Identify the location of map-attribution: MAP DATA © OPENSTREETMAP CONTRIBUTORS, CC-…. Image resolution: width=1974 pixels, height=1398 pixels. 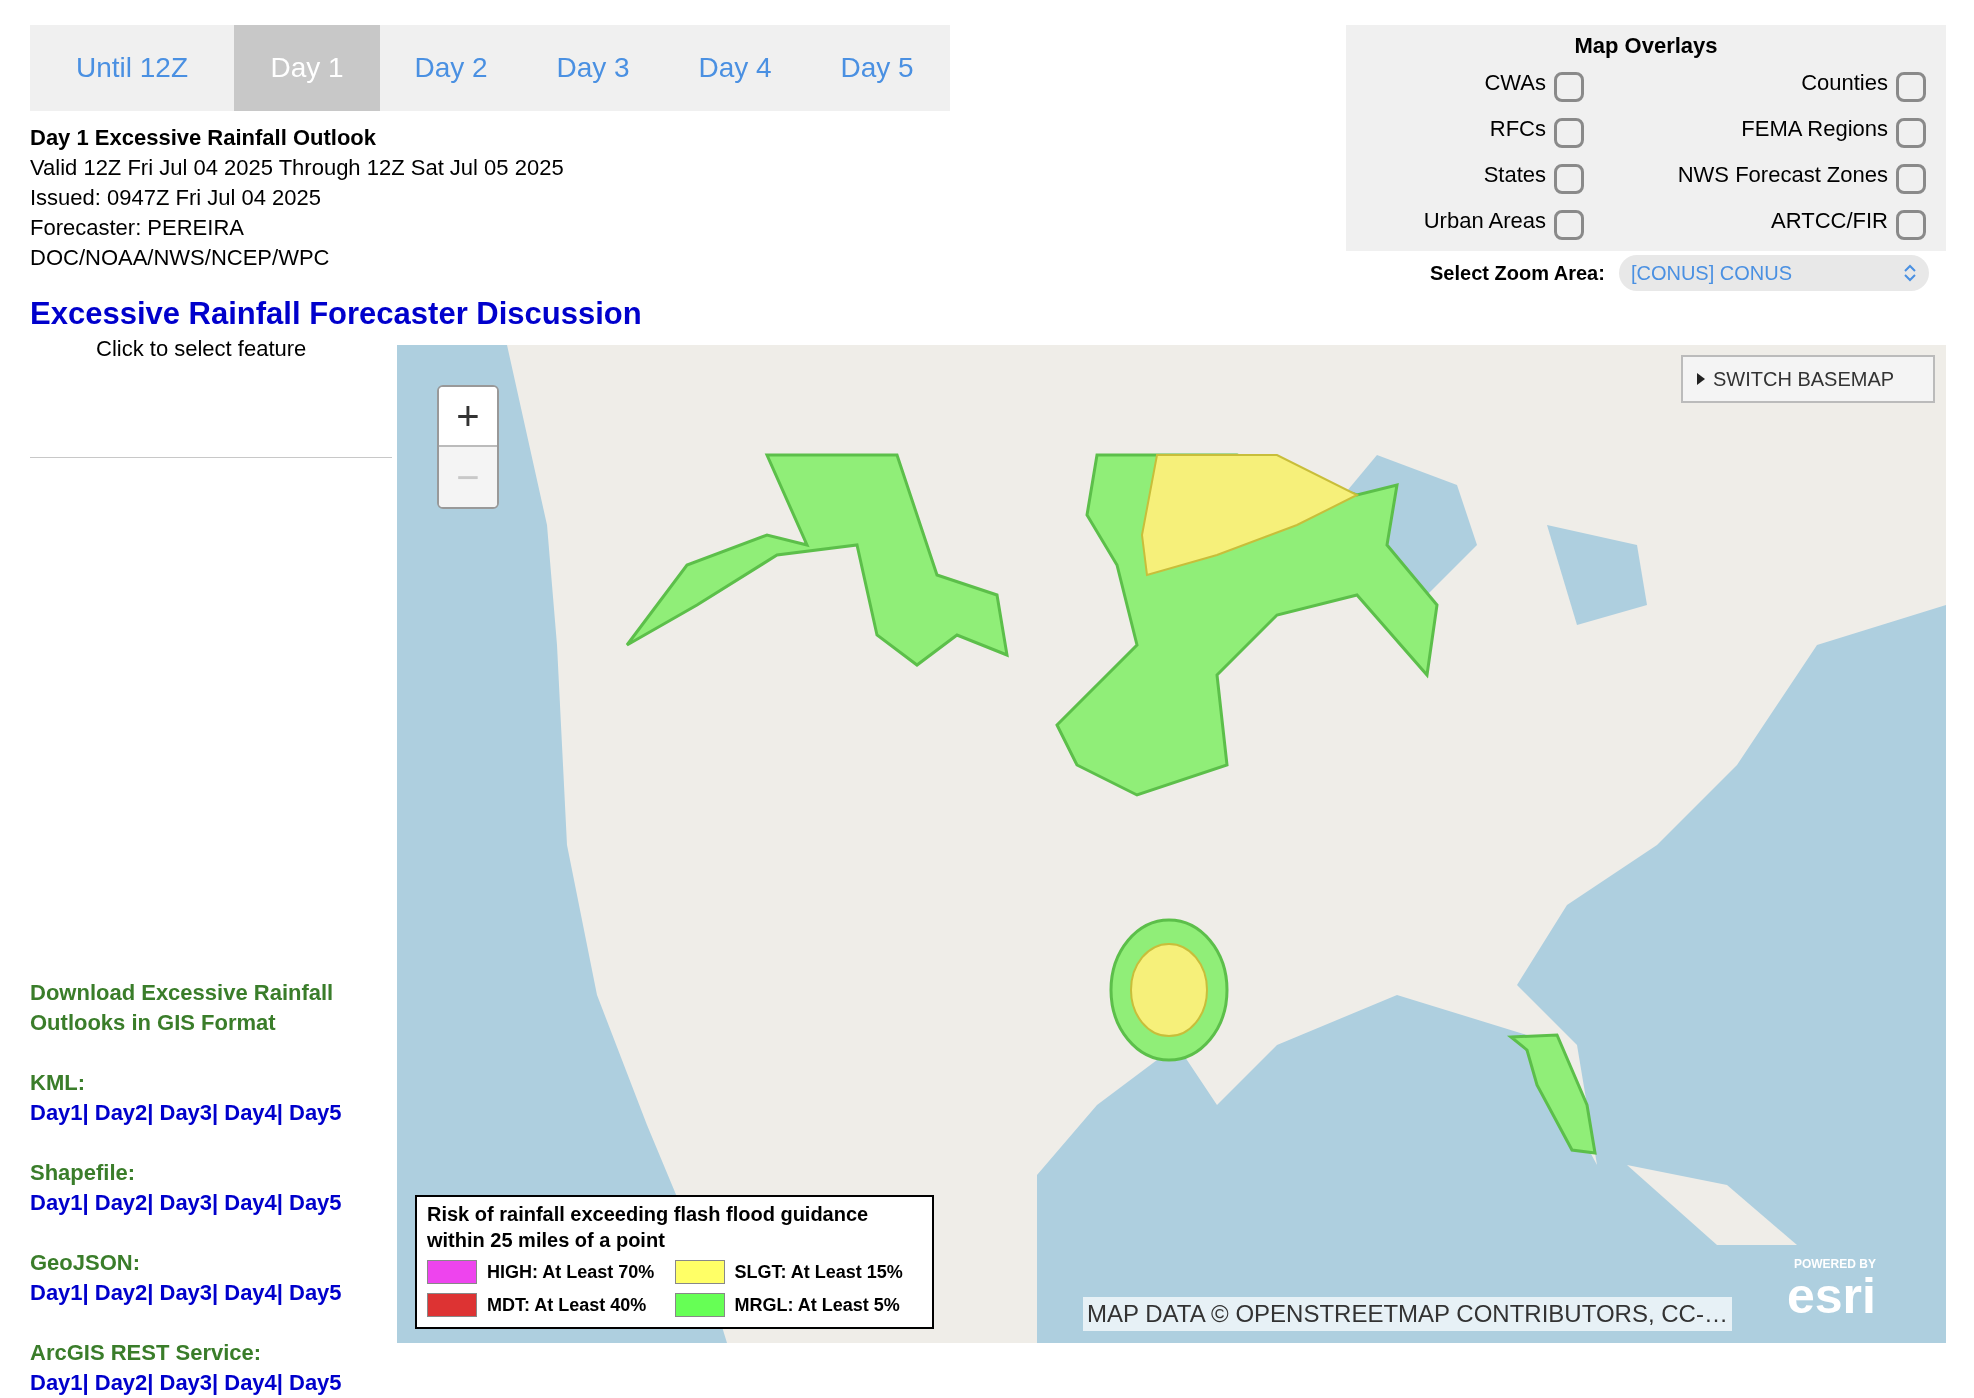
(1407, 1313).